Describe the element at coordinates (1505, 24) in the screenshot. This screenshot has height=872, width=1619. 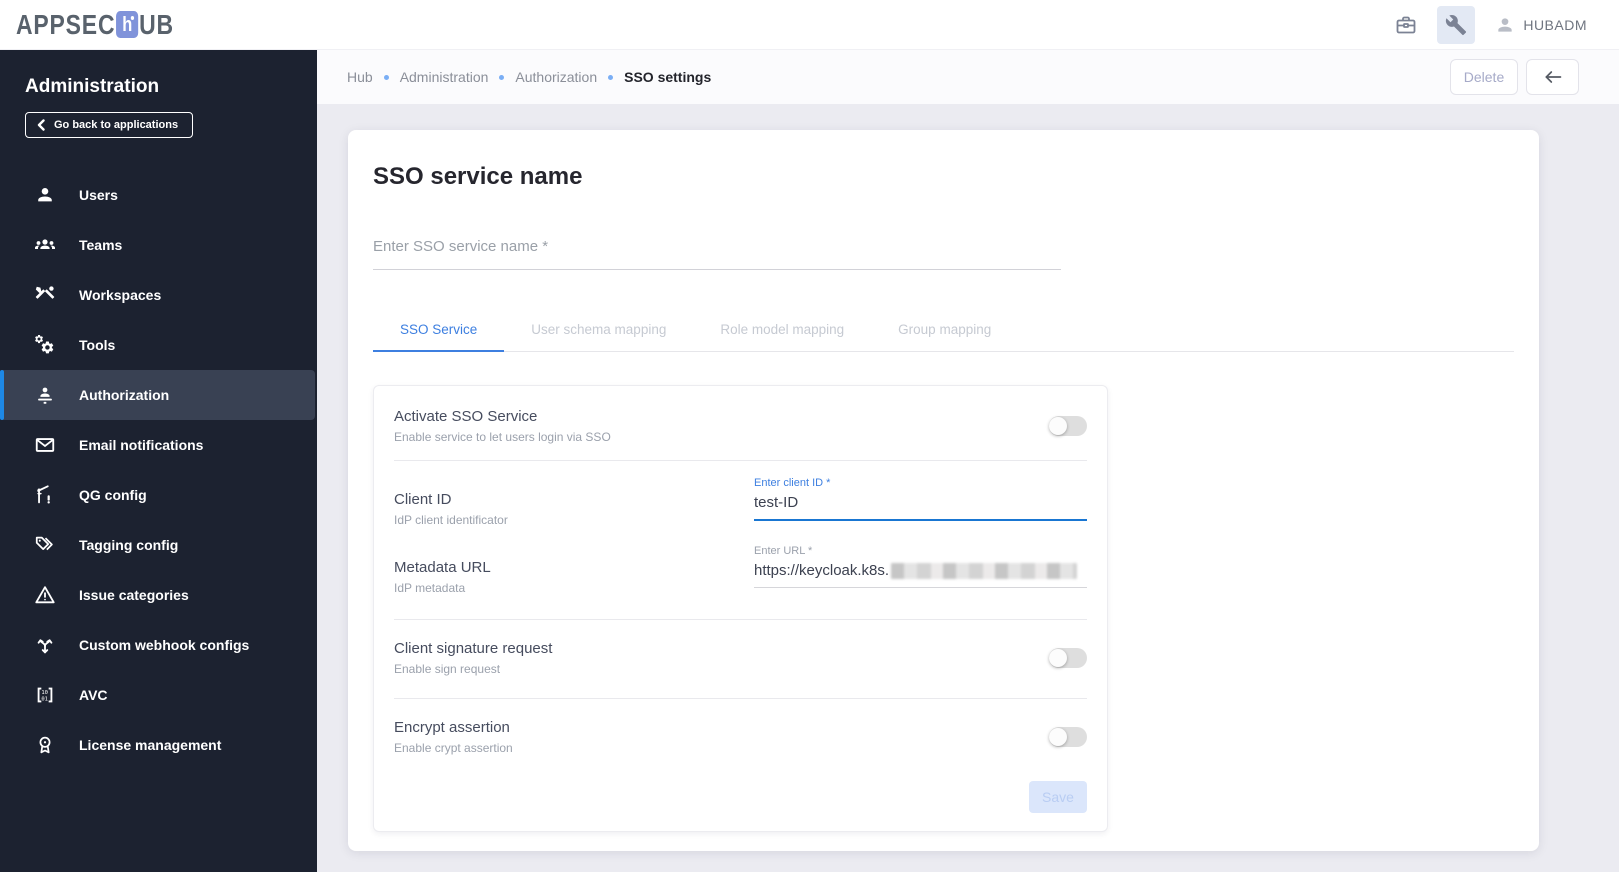
I see `user-avatar-icon` at that location.